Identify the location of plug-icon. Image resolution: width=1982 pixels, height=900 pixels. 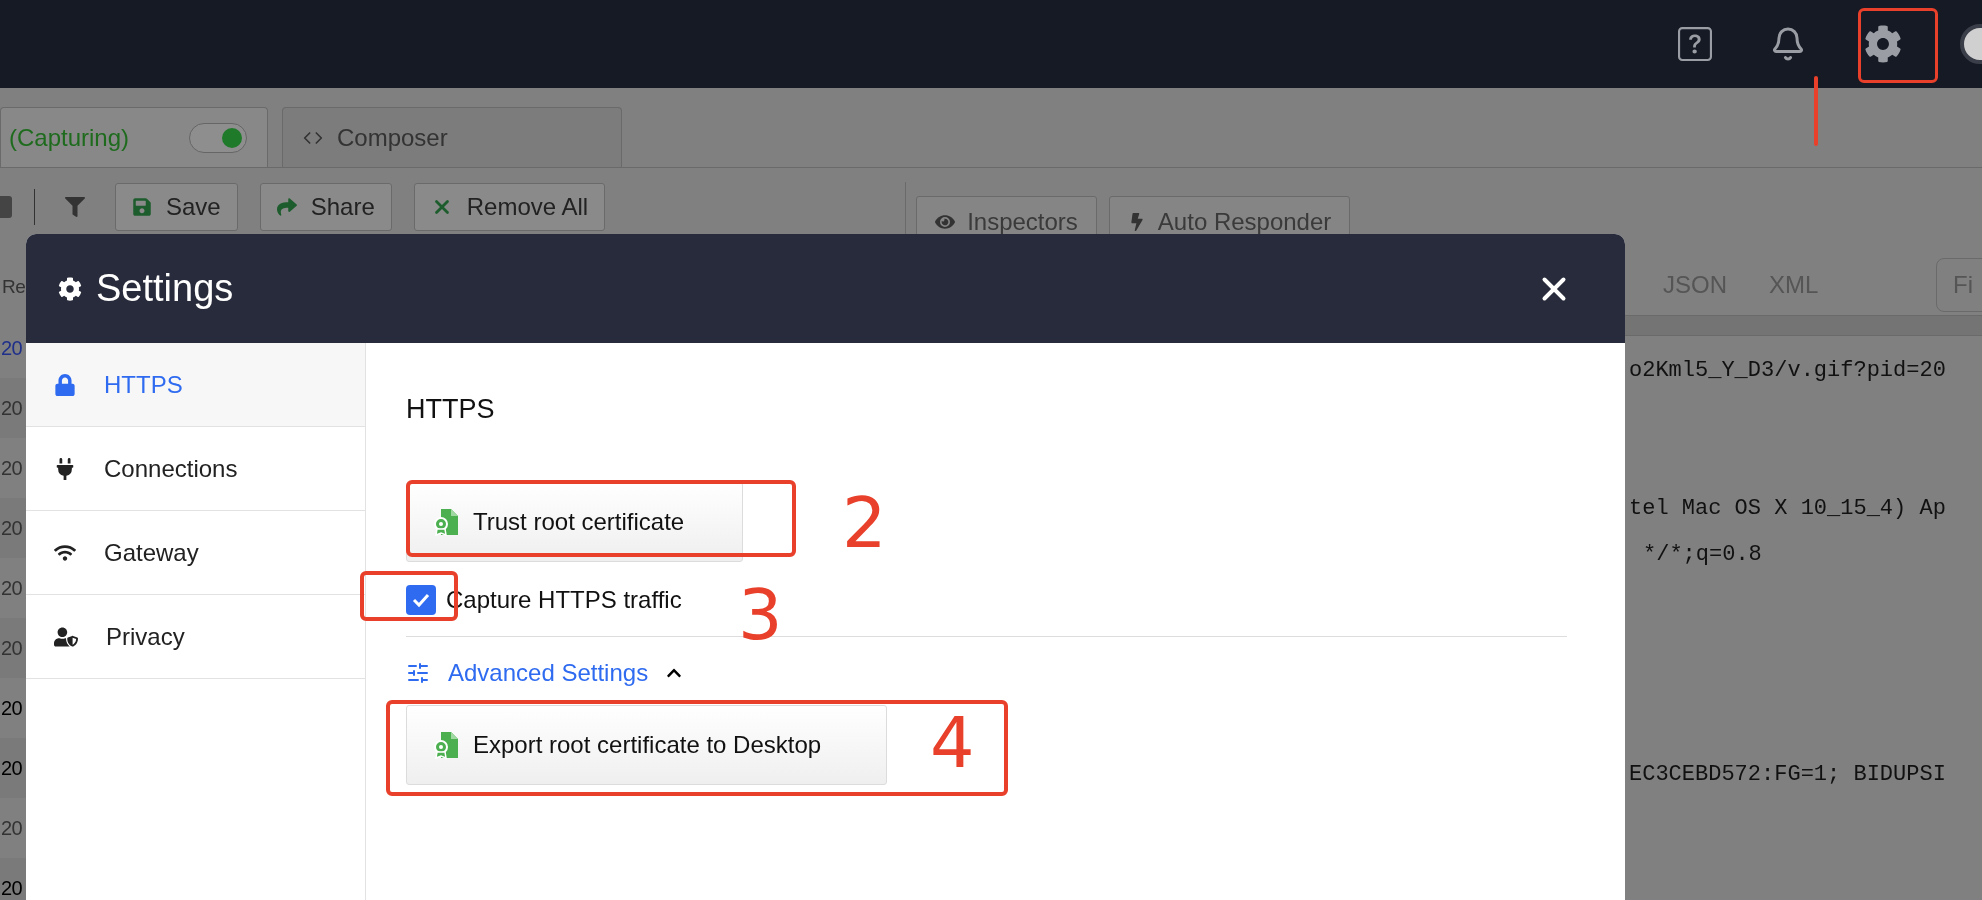
(65, 468).